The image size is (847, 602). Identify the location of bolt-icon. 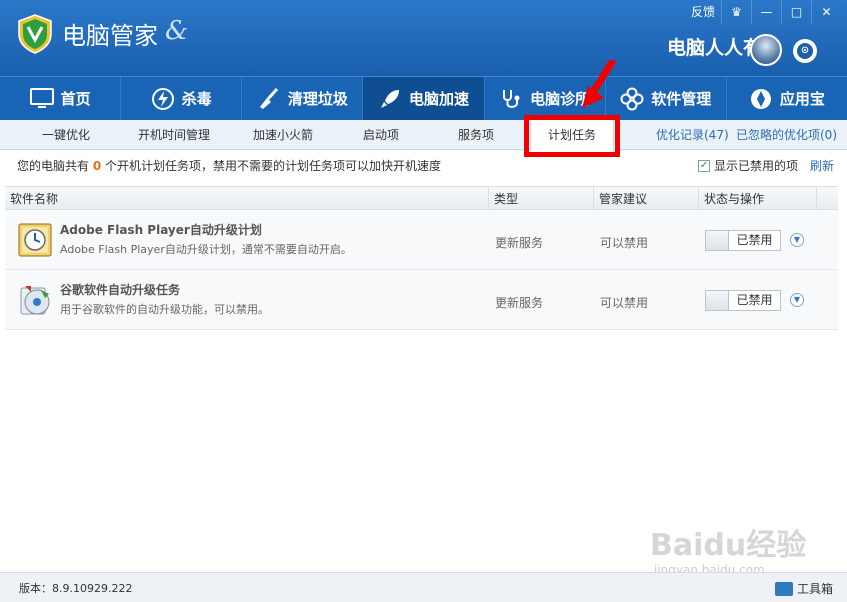
(163, 99).